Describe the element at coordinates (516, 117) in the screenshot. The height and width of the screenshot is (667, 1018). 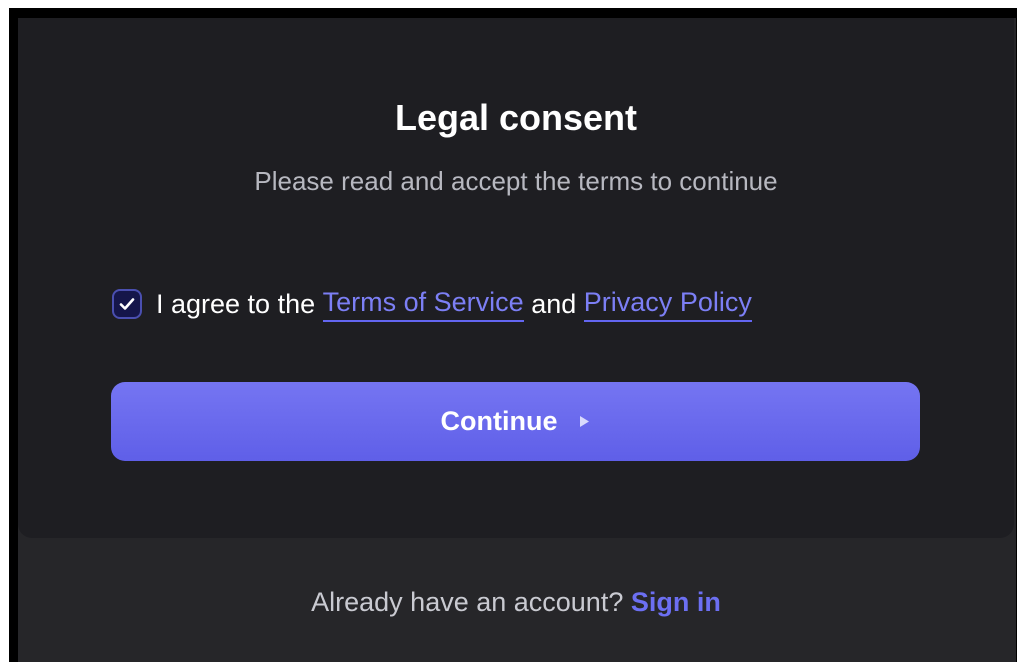
I see `page-title: Legal consent` at that location.